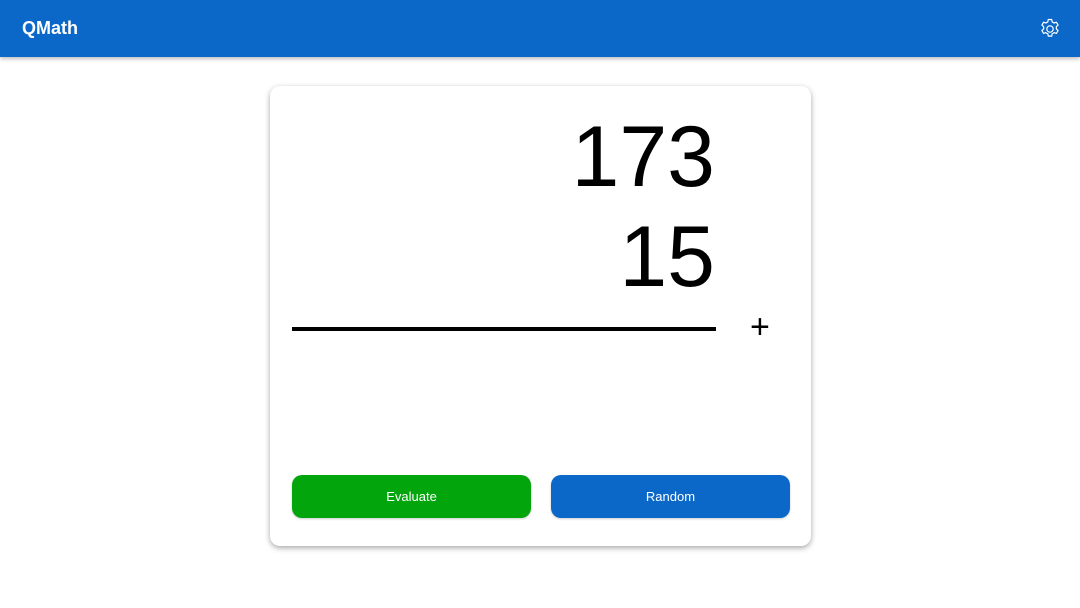 The width and height of the screenshot is (1080, 608). I want to click on operand-bottom: 15, so click(667, 257).